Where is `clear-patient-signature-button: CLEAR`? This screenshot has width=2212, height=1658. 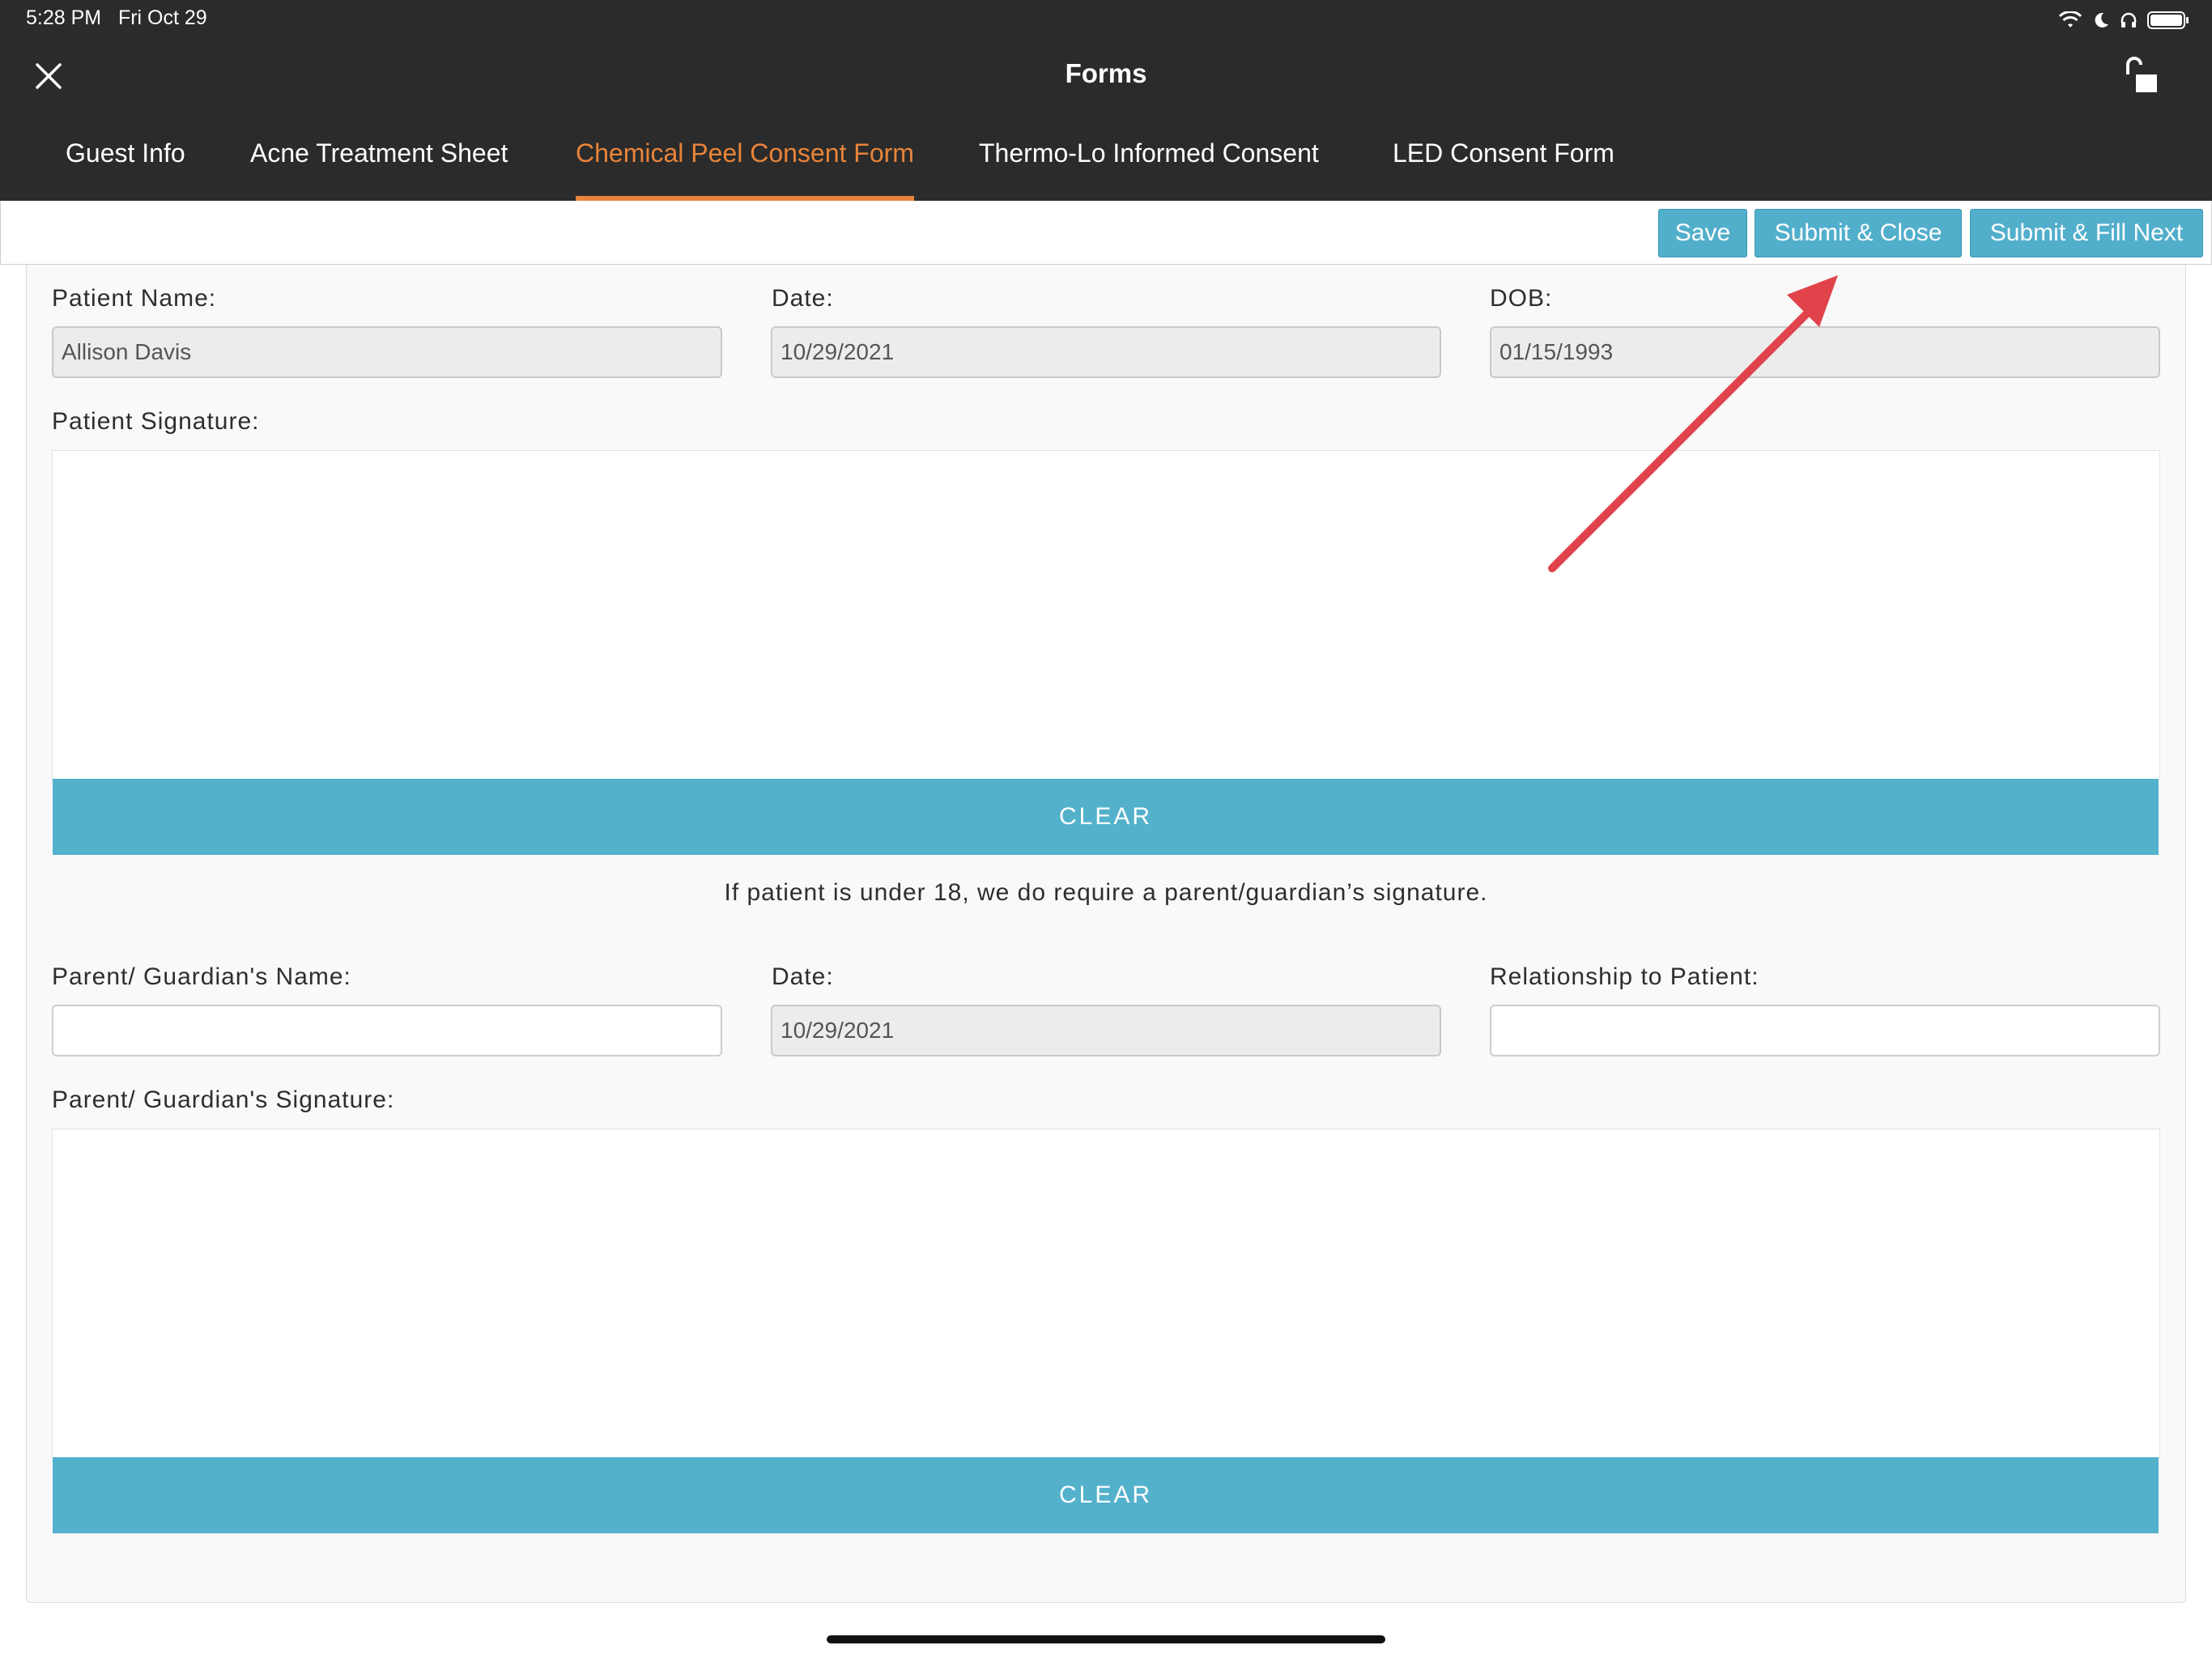 clear-patient-signature-button: CLEAR is located at coordinates (1106, 817).